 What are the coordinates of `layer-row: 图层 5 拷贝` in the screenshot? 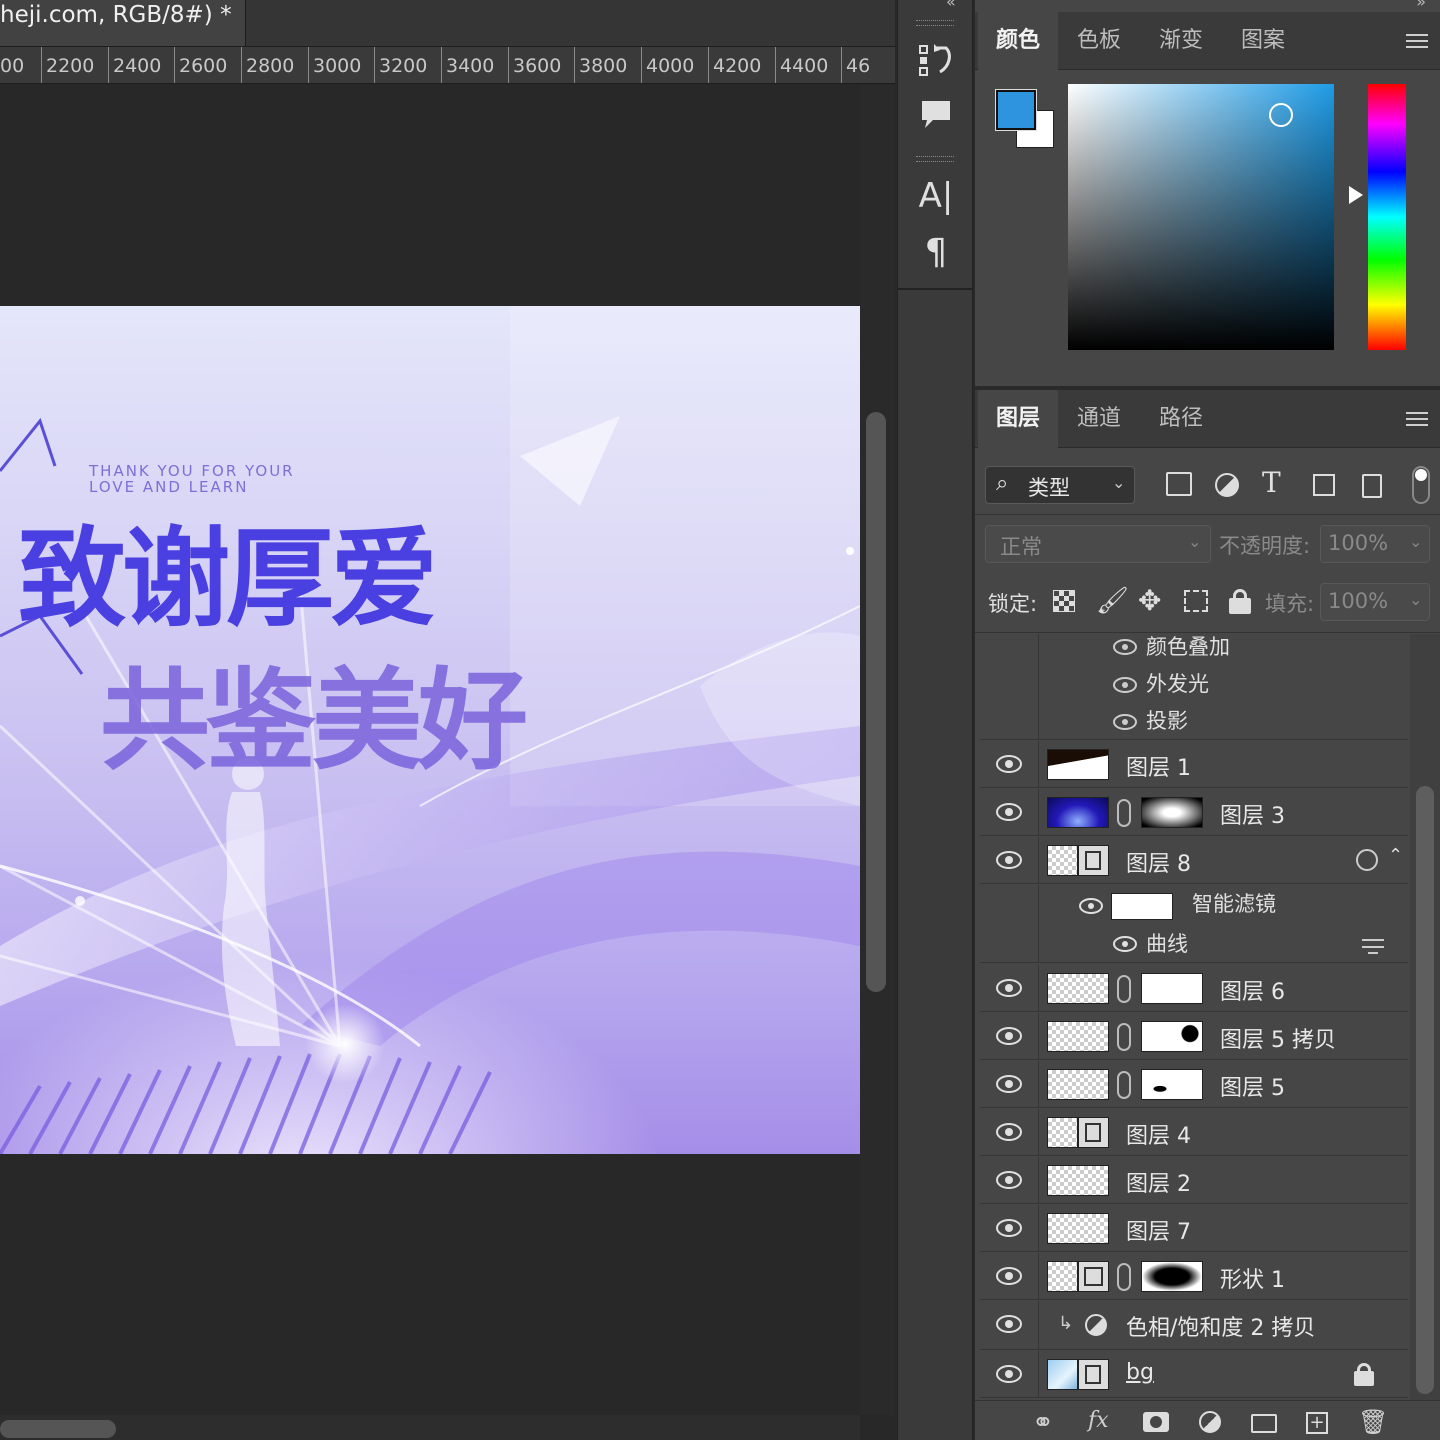 It's located at (1194, 1036).